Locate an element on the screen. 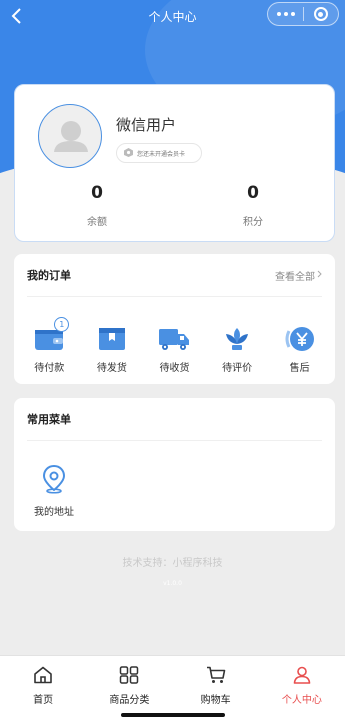  orders-title: 我的订单 is located at coordinates (49, 275).